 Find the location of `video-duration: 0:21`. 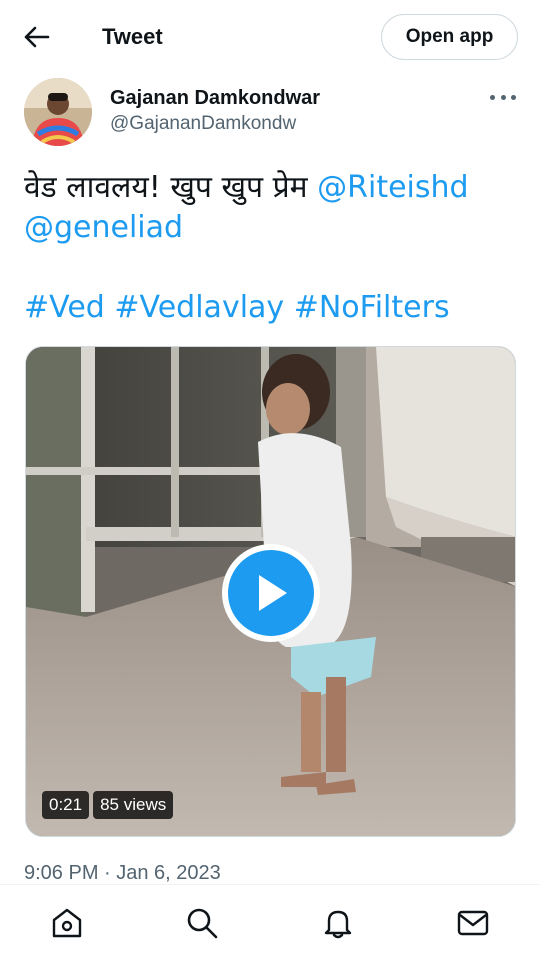

video-duration: 0:21 is located at coordinates (66, 805).